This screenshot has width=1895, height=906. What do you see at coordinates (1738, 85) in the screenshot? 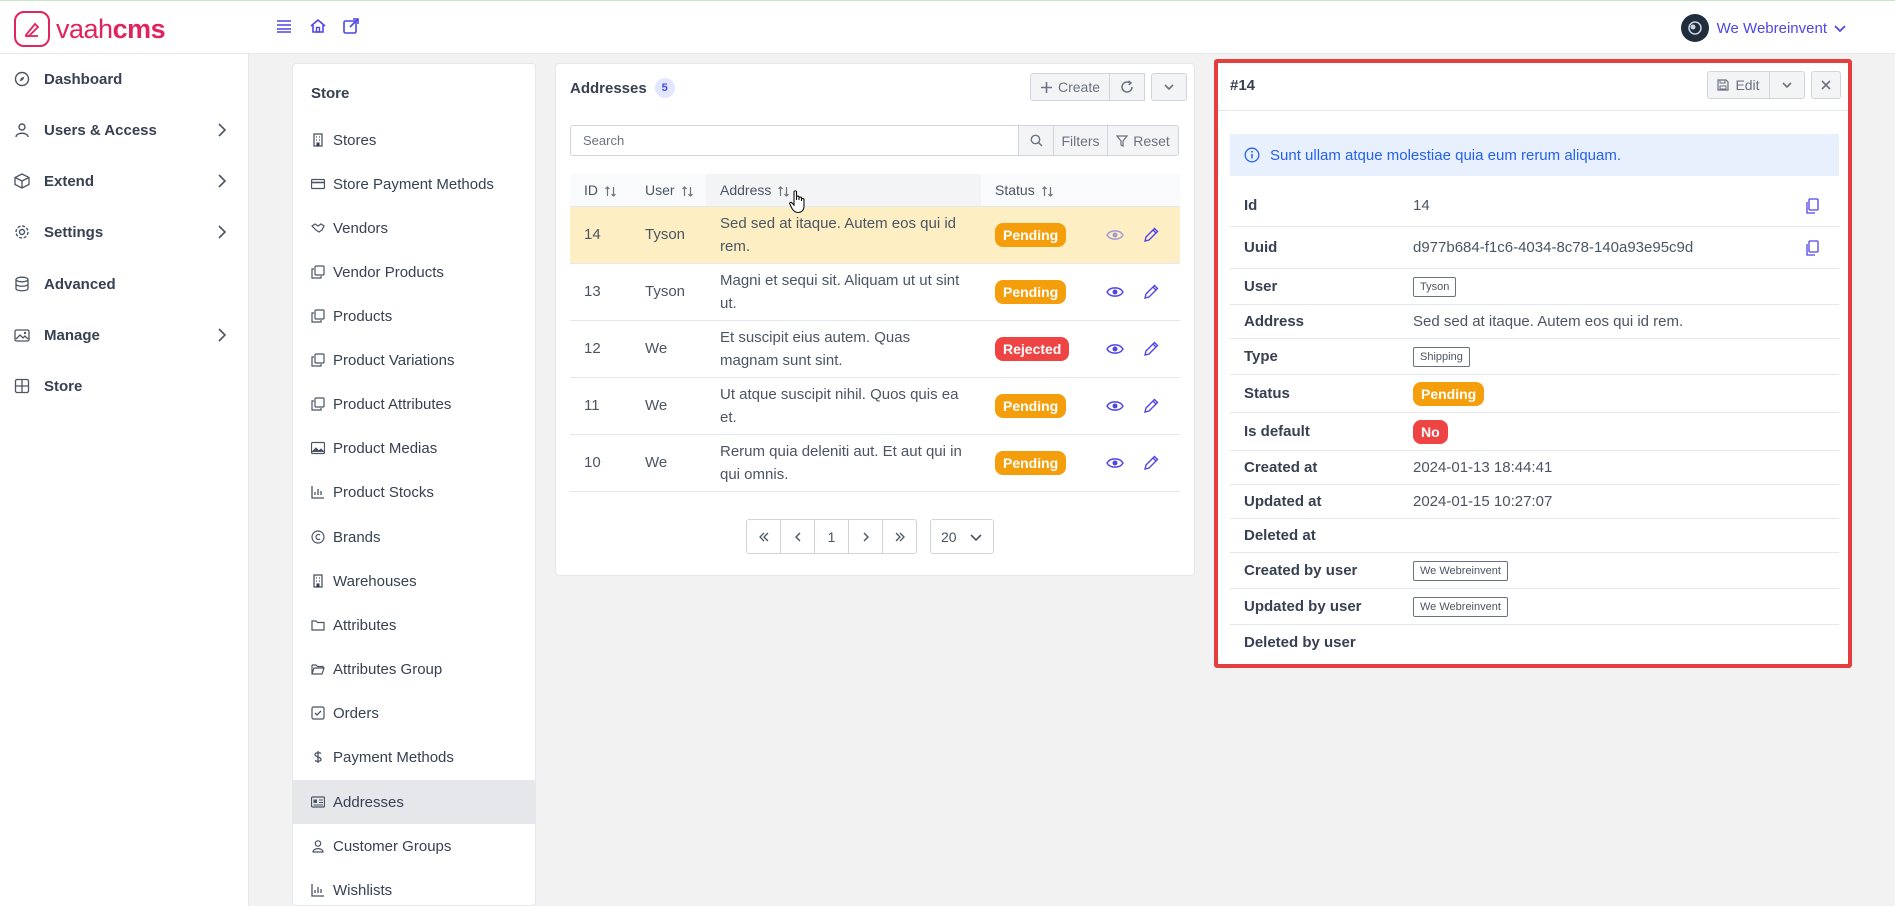
I see `edit-button: Edit` at bounding box center [1738, 85].